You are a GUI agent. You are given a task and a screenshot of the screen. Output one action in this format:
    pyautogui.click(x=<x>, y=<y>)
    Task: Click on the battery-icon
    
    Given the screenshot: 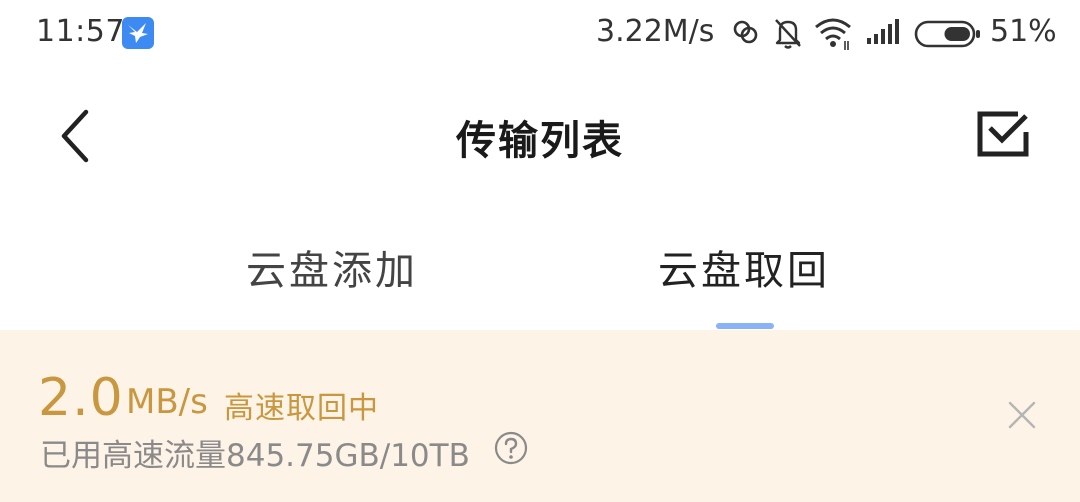 What is the action you would take?
    pyautogui.click(x=948, y=36)
    